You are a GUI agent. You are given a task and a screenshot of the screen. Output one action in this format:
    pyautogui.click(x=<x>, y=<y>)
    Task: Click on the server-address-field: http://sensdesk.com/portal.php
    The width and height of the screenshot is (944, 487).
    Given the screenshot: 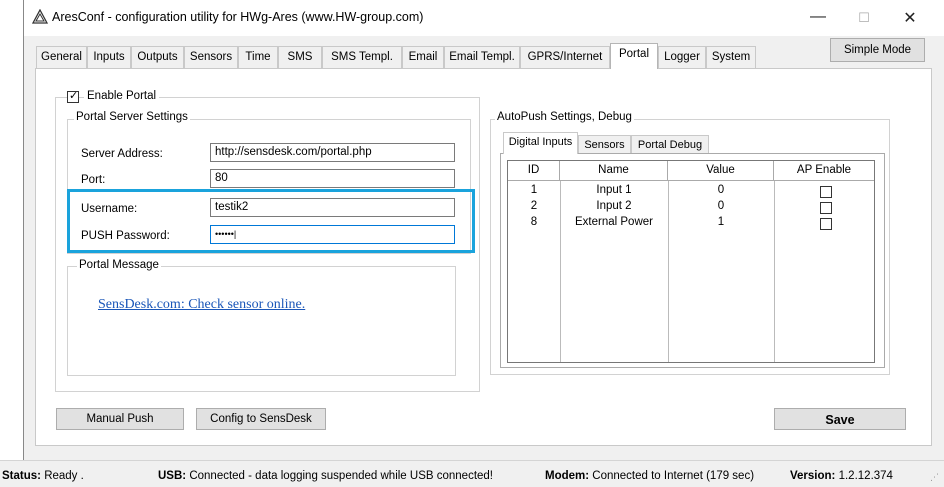 What is the action you would take?
    pyautogui.click(x=332, y=152)
    